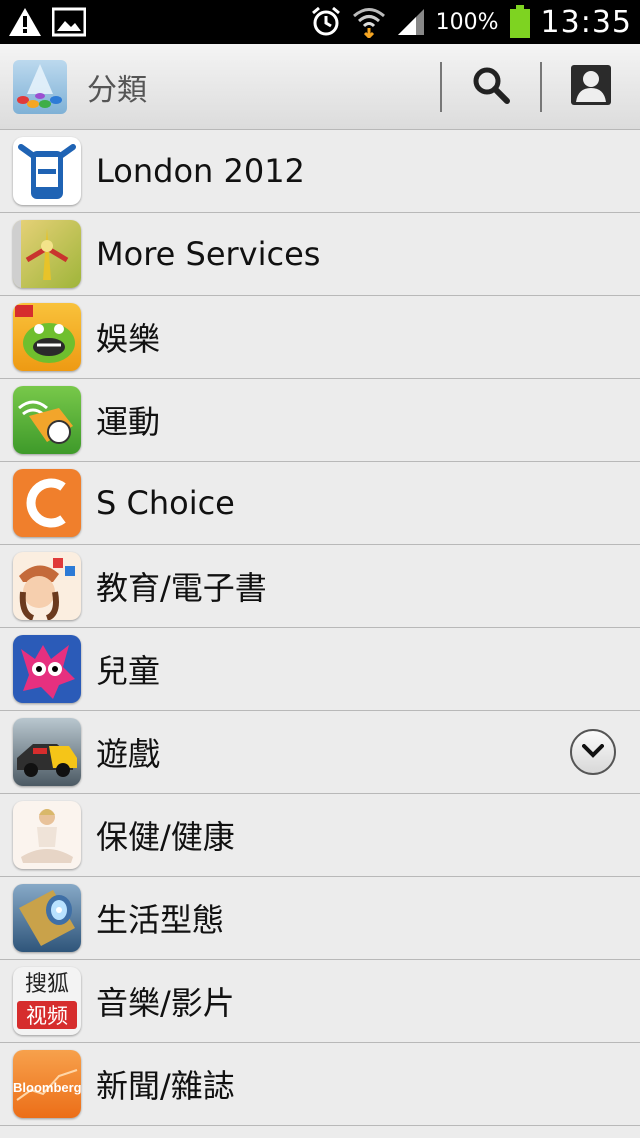 The height and width of the screenshot is (1138, 640). I want to click on status-bar: 100% 13:35, so click(320, 22).